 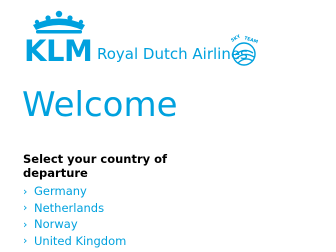 I want to click on country-label: United Kingdom, so click(x=80, y=240).